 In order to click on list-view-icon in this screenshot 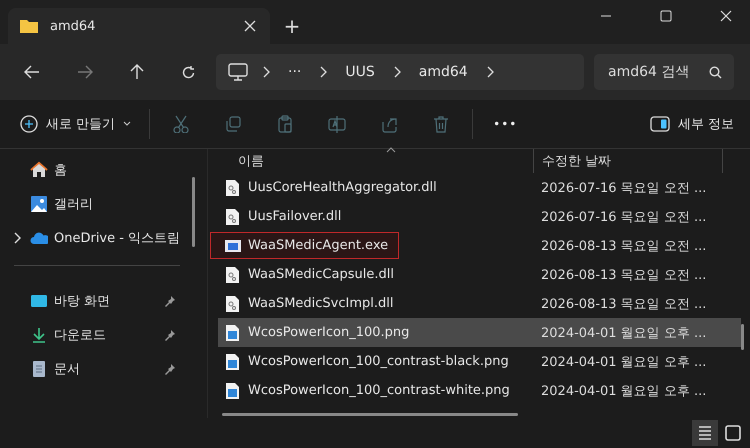, I will do `click(705, 433)`.